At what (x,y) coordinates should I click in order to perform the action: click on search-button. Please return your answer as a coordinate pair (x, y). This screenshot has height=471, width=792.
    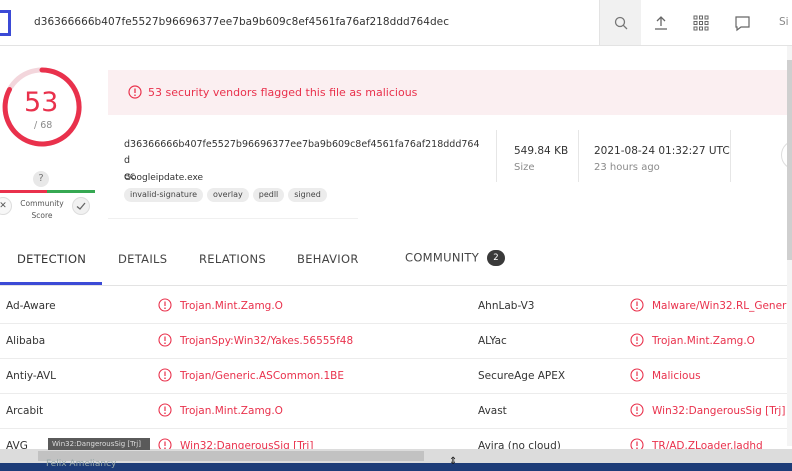
    Looking at the image, I should click on (620, 22).